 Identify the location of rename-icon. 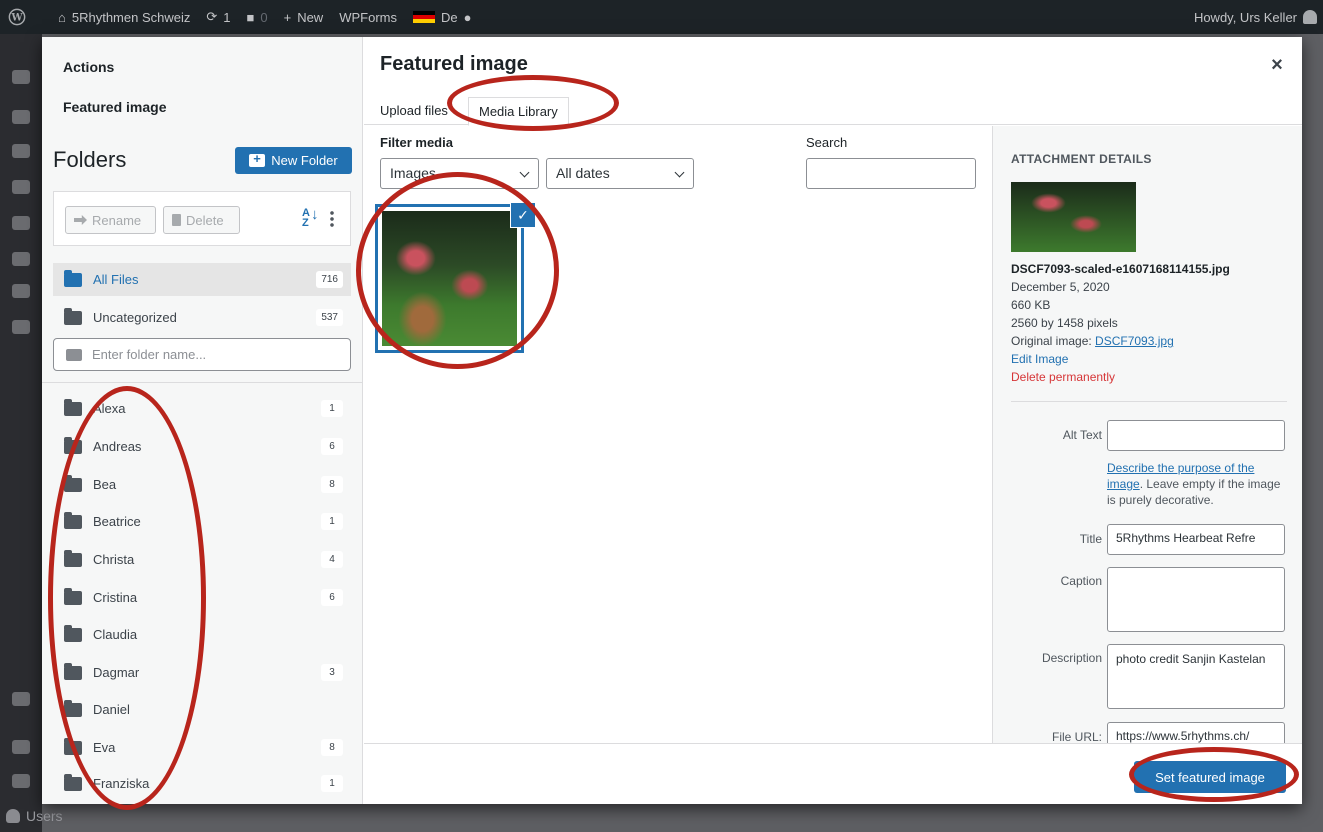
(80, 220).